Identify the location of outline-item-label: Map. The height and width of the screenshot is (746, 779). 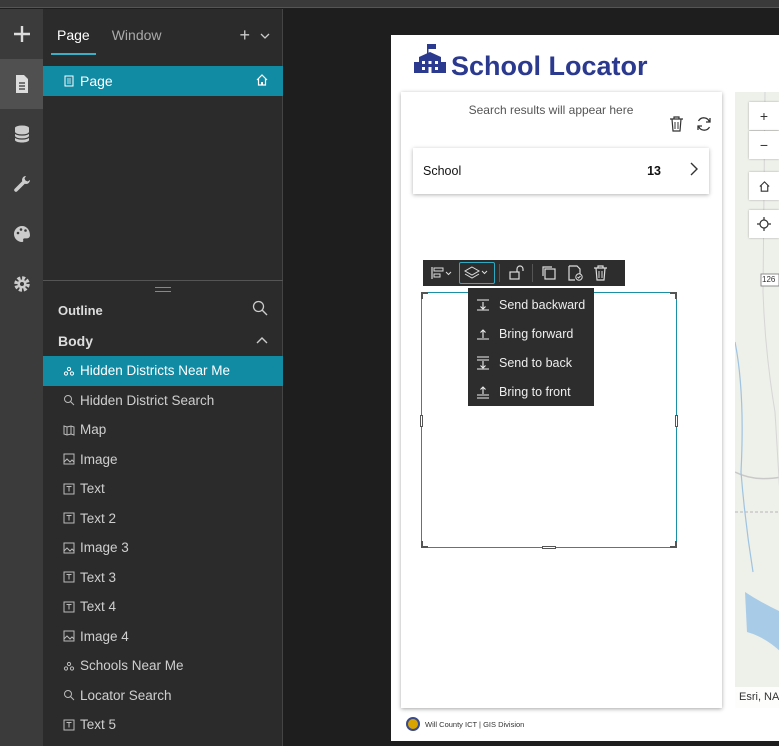
(93, 430).